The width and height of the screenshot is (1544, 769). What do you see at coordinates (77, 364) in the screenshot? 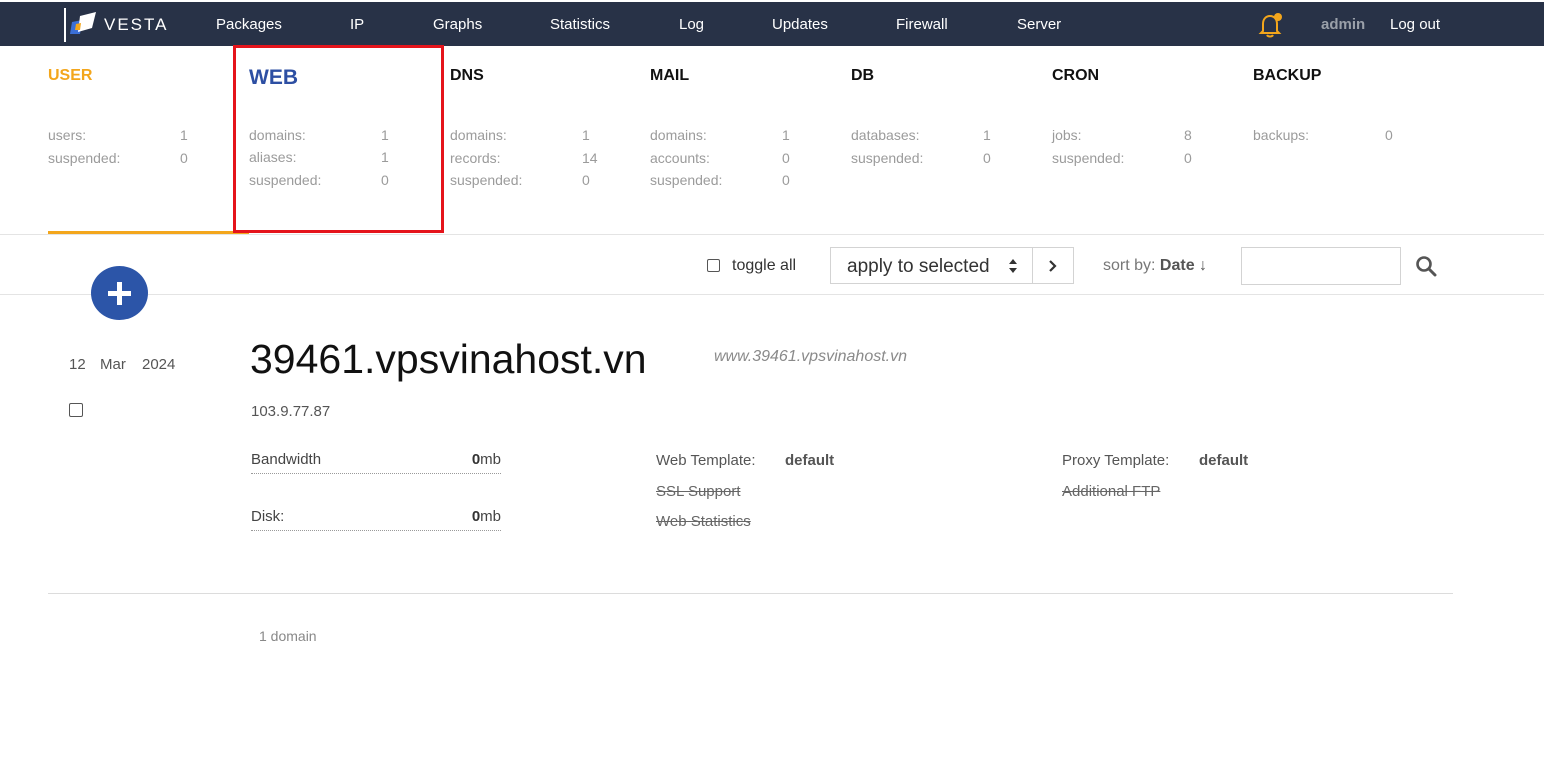
I see `date-day: 12` at bounding box center [77, 364].